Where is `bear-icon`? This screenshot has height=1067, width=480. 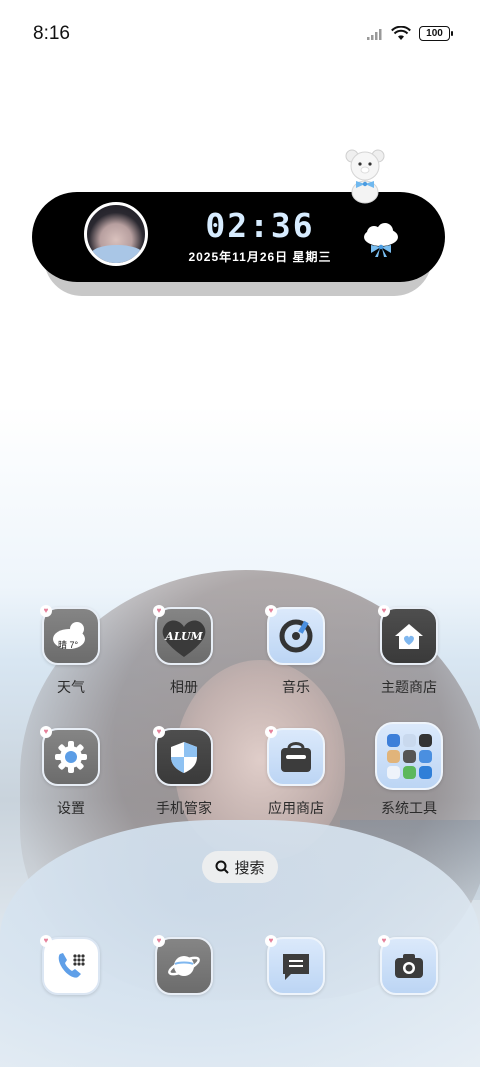
bear-icon is located at coordinates (365, 176).